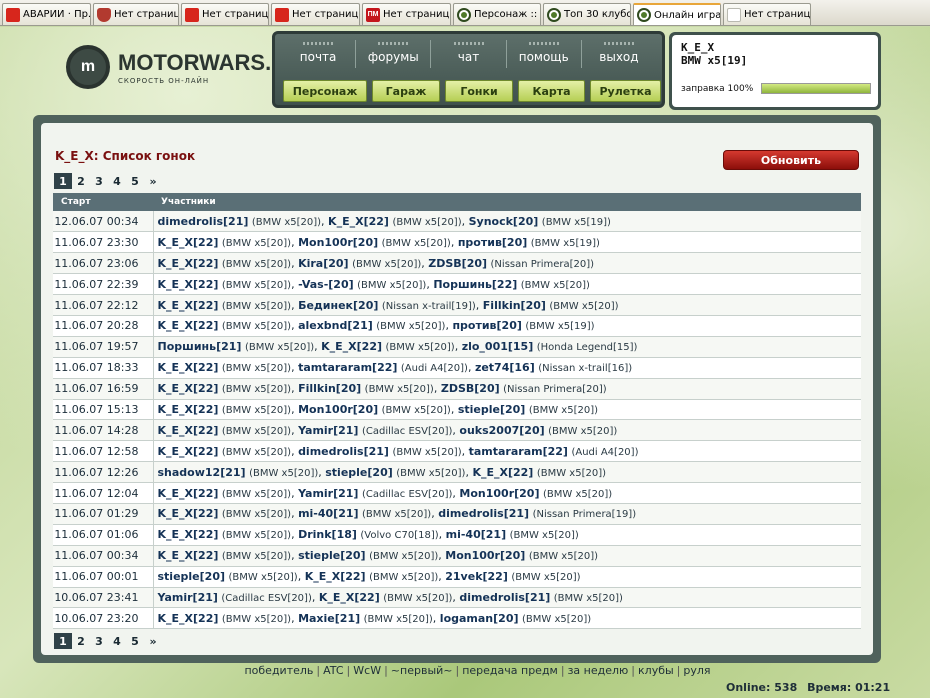 Image resolution: width=930 pixels, height=698 pixels. What do you see at coordinates (510, 670) in the screenshot?
I see `footer-link: передача предм` at bounding box center [510, 670].